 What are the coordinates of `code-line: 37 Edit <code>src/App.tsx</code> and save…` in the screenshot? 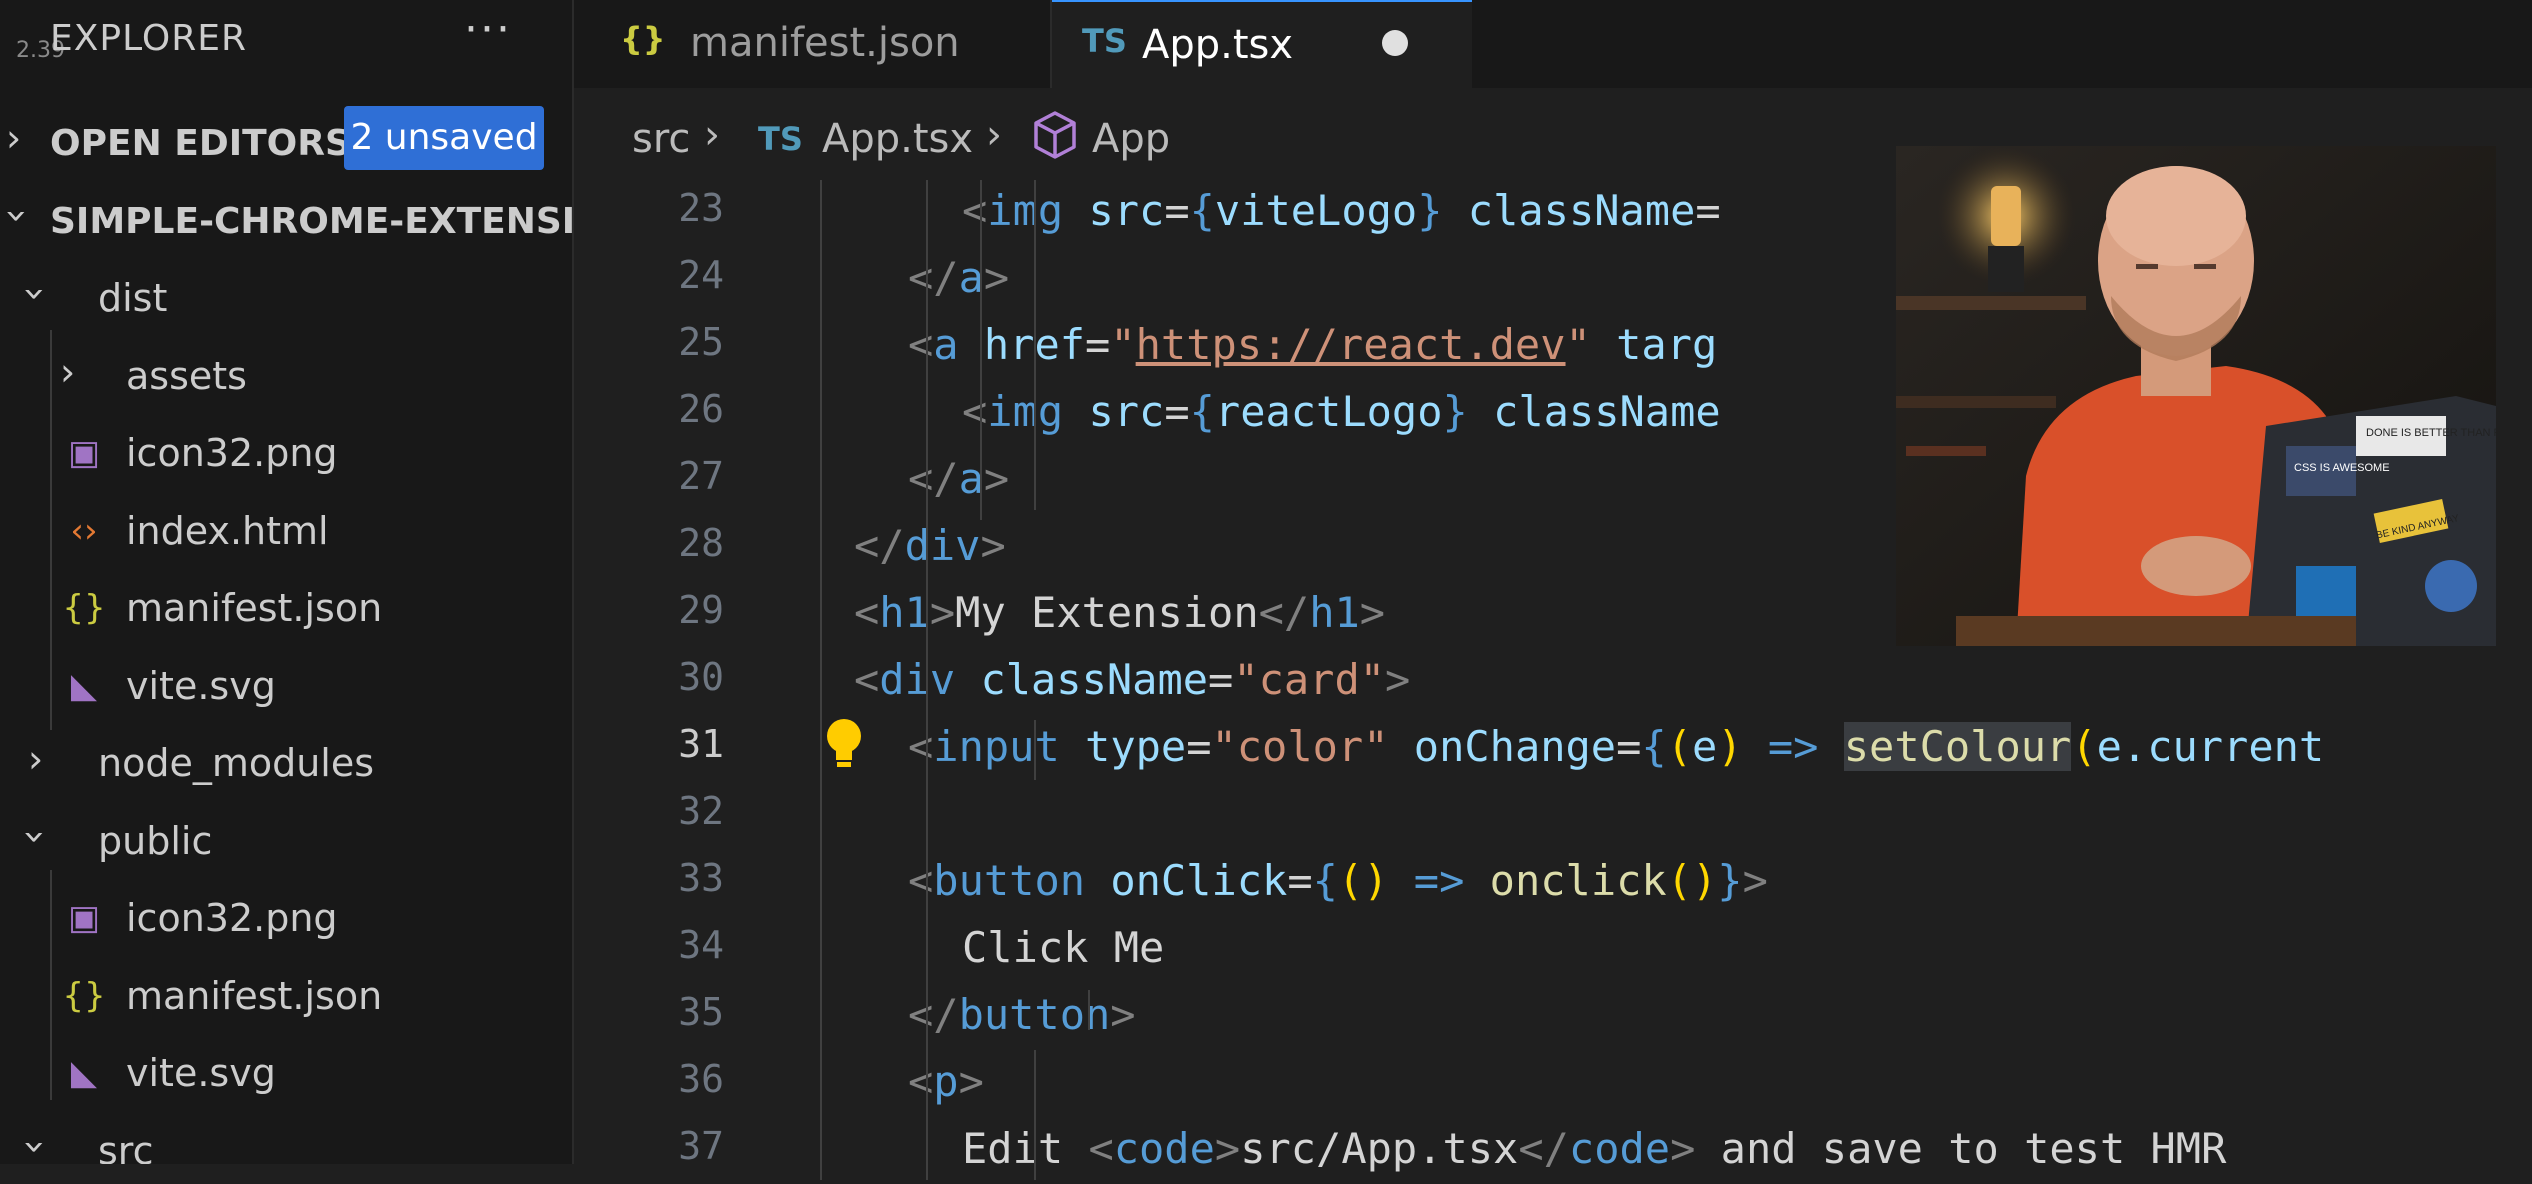 It's located at (1553, 1151).